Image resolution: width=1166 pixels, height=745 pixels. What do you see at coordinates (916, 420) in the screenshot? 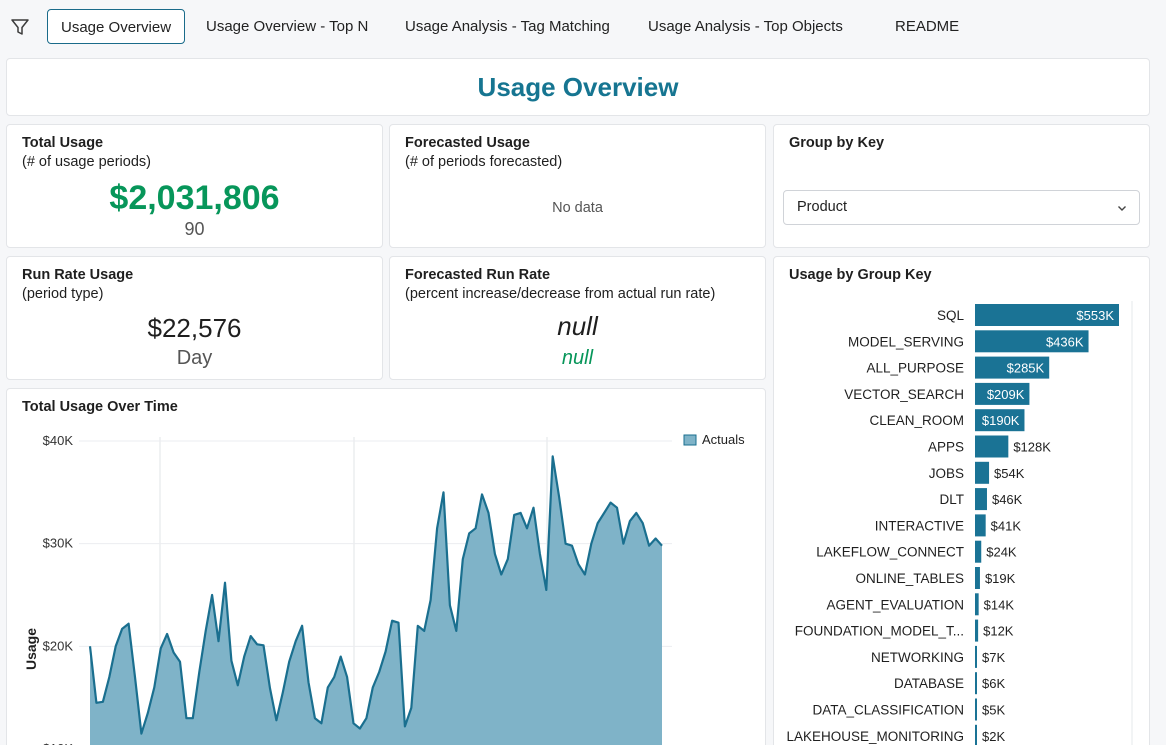
I see `category-label: CLEAN_ROOM` at bounding box center [916, 420].